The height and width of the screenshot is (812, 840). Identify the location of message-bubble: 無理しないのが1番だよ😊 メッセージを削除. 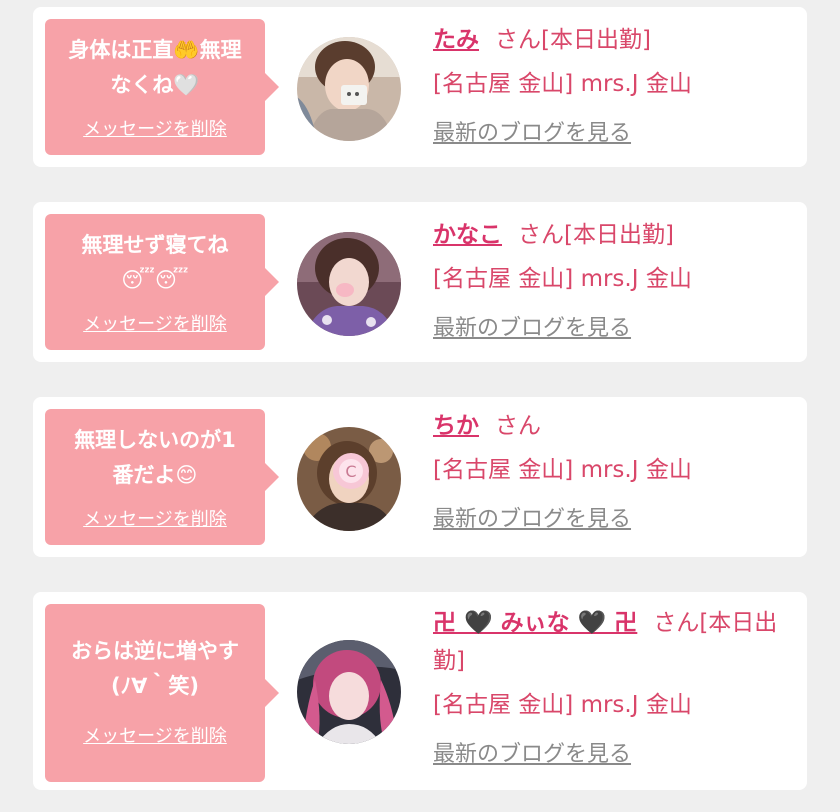
(162, 477).